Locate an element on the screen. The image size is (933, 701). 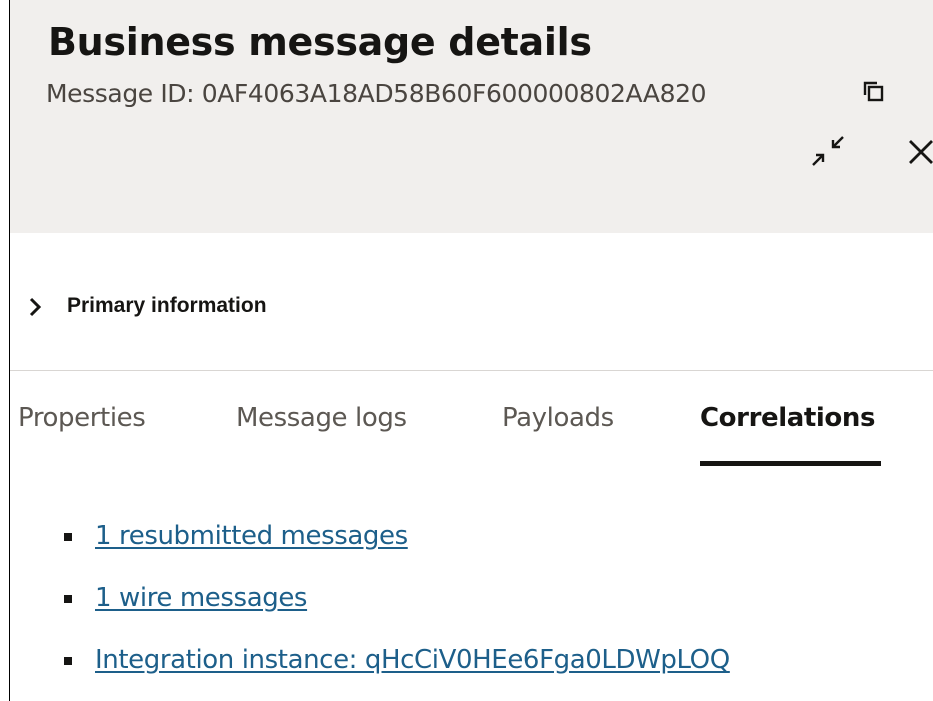
wire-messages-link: 1 wire messages is located at coordinates (201, 598).